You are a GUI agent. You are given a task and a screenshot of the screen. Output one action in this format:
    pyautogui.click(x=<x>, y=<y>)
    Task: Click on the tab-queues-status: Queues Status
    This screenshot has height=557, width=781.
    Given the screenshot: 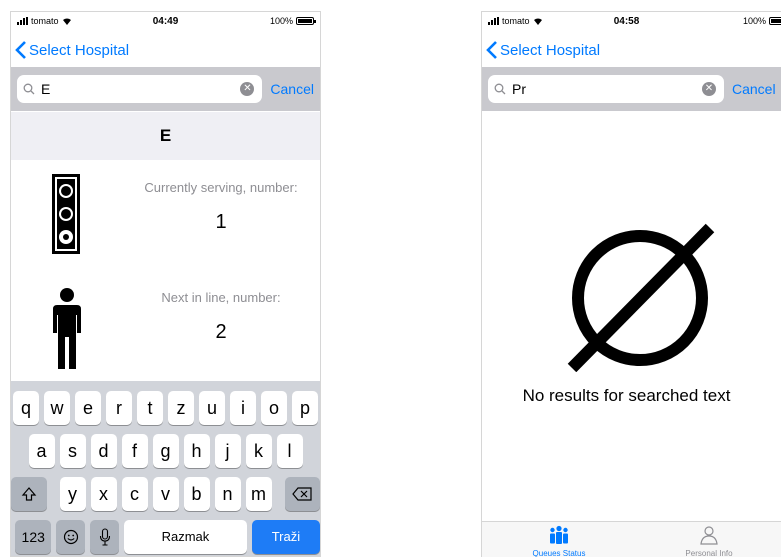 What is the action you would take?
    pyautogui.click(x=559, y=541)
    